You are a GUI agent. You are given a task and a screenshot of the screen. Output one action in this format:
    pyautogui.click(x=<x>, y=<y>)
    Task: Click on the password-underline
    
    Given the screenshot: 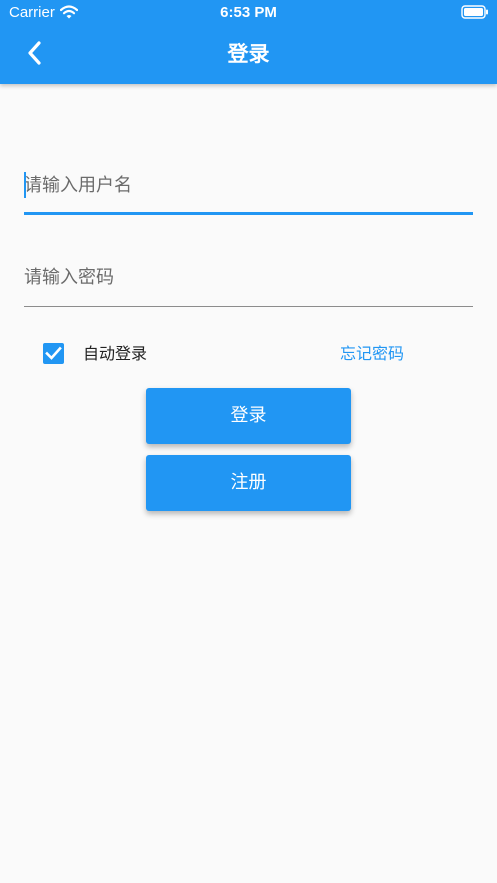 What is the action you would take?
    pyautogui.click(x=248, y=306)
    